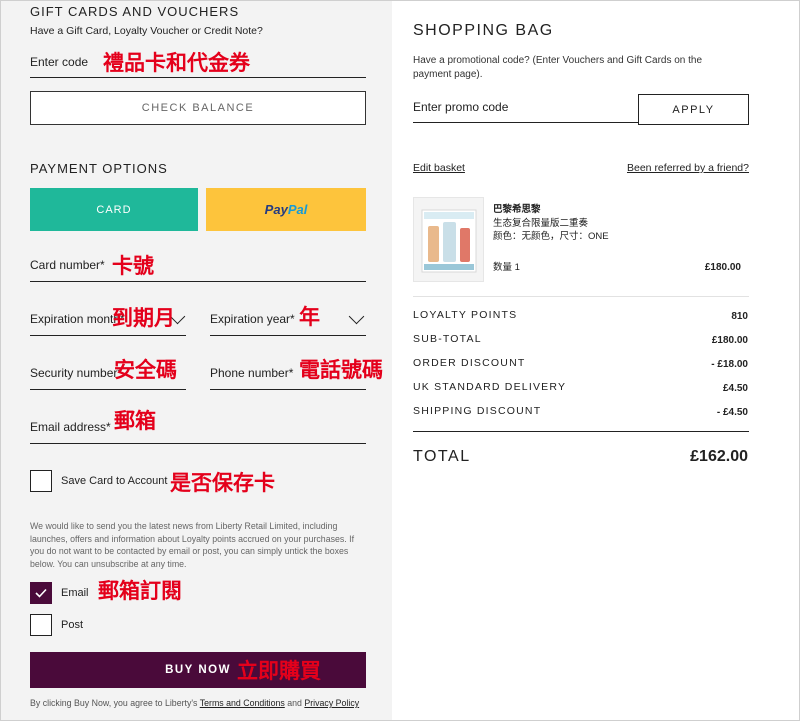 The width and height of the screenshot is (800, 721). What do you see at coordinates (99, 168) in the screenshot?
I see `payment-options-heading: PAYMENT OPTIONS` at bounding box center [99, 168].